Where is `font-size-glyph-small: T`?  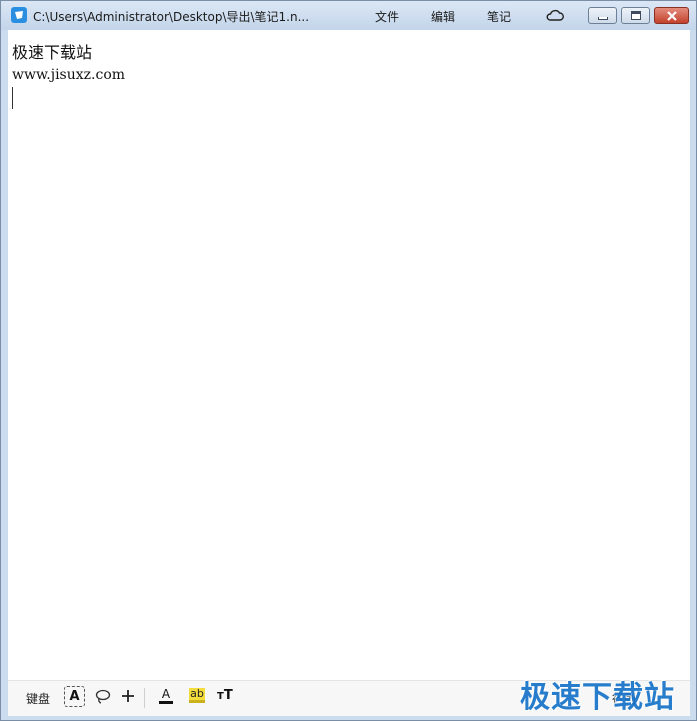 font-size-glyph-small: T is located at coordinates (220, 696).